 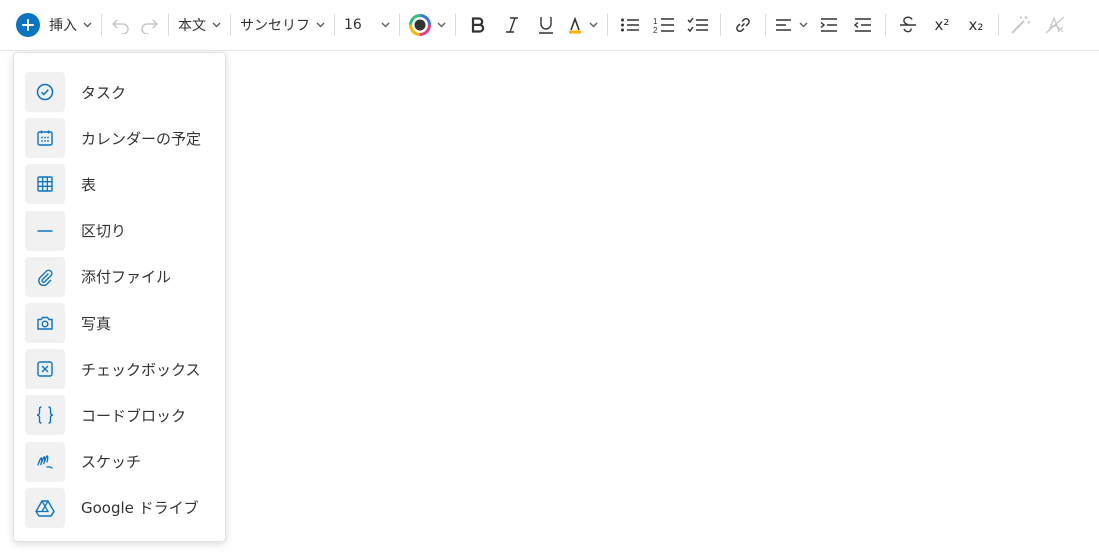 What do you see at coordinates (45, 461) in the screenshot?
I see `sketch-icon` at bounding box center [45, 461].